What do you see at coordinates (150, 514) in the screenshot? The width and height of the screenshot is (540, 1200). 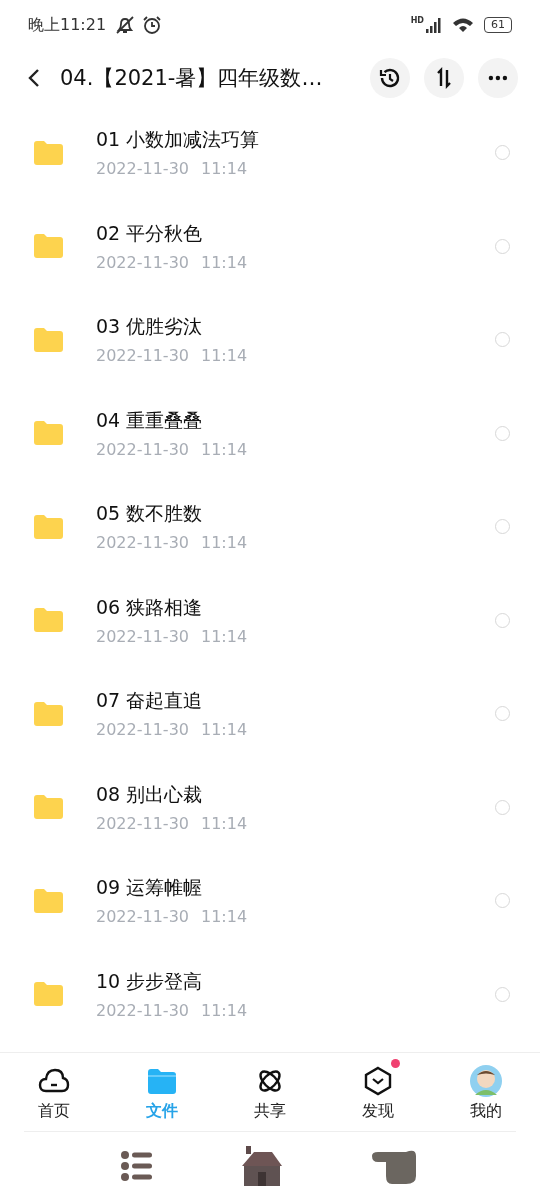 I see `folder-name: 05 数不胜数` at bounding box center [150, 514].